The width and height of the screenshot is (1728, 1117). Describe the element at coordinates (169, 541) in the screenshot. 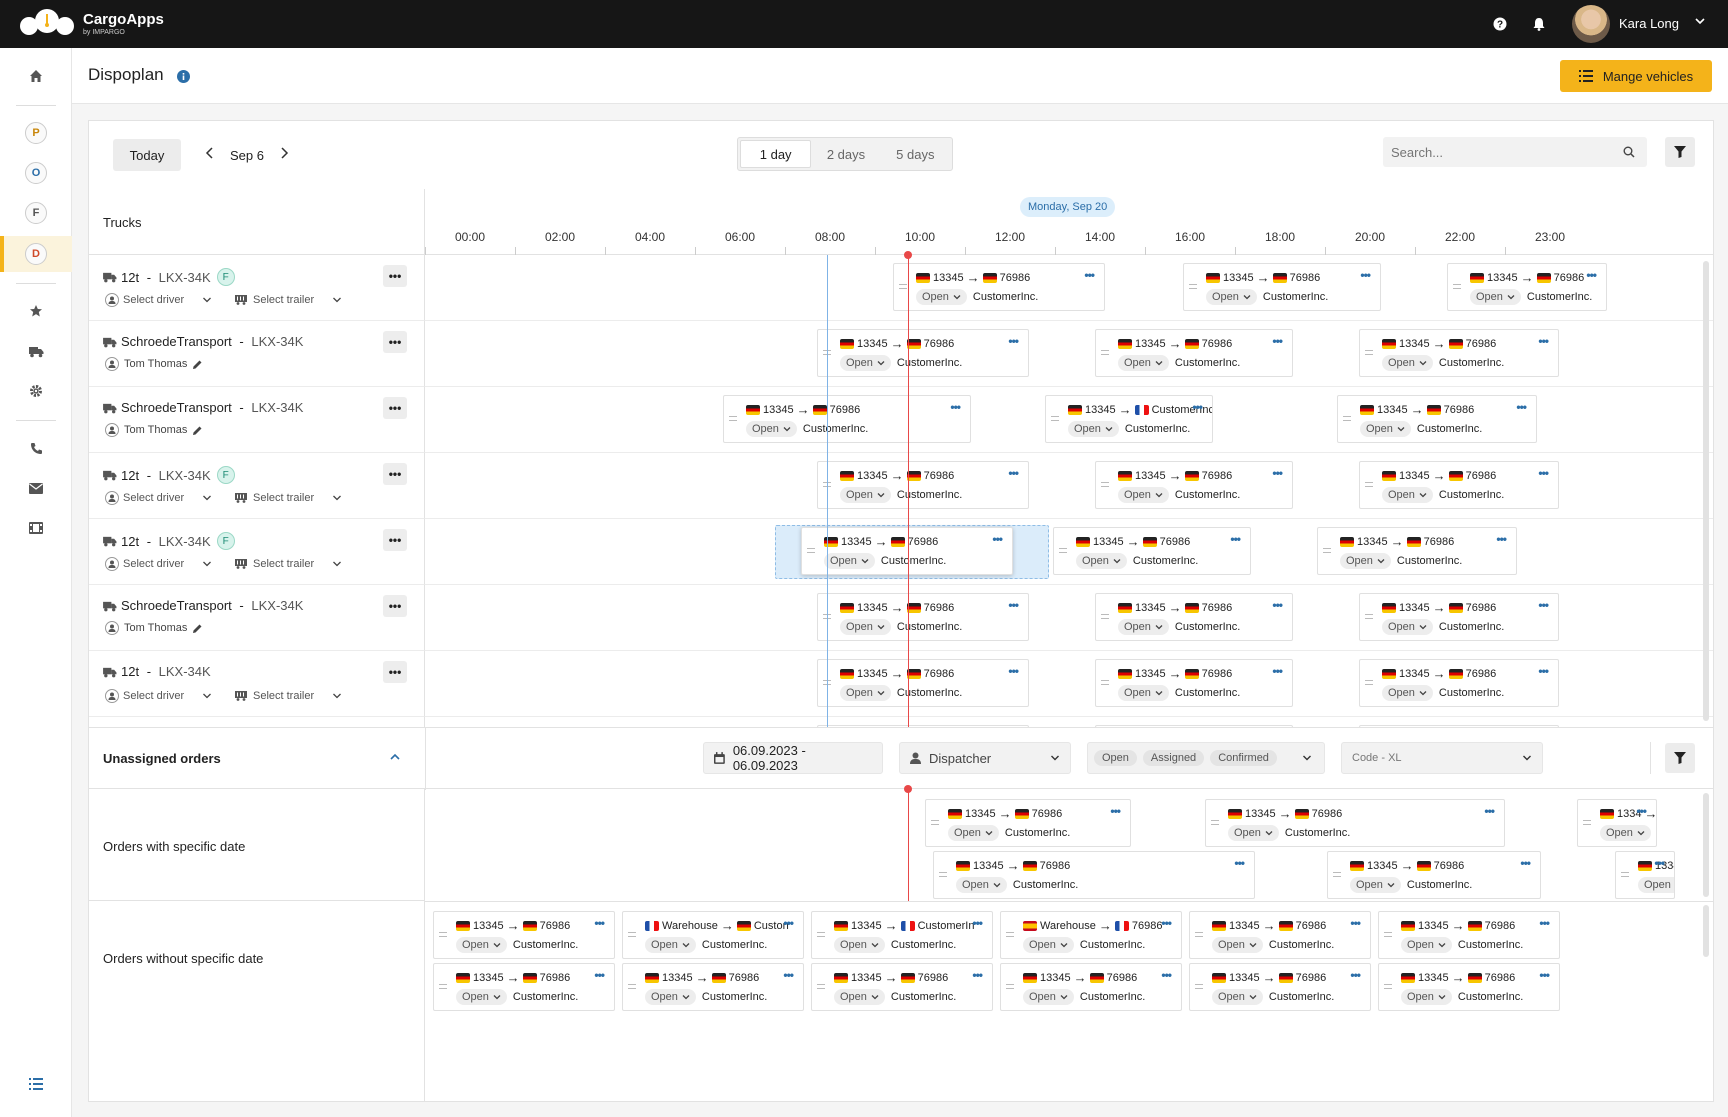

I see `truck-name: 12t - LKX-34K F` at that location.